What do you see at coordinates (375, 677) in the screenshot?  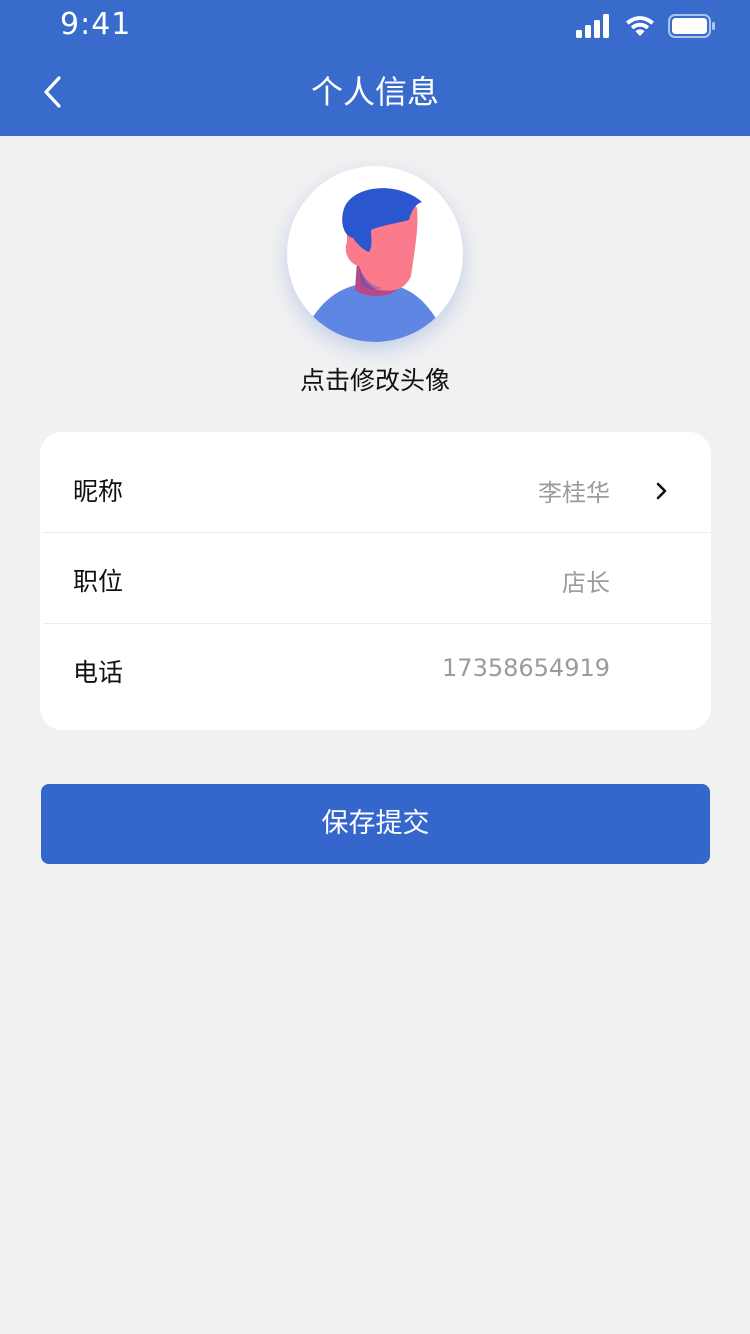 I see `phone-row: 电话 17358654919` at bounding box center [375, 677].